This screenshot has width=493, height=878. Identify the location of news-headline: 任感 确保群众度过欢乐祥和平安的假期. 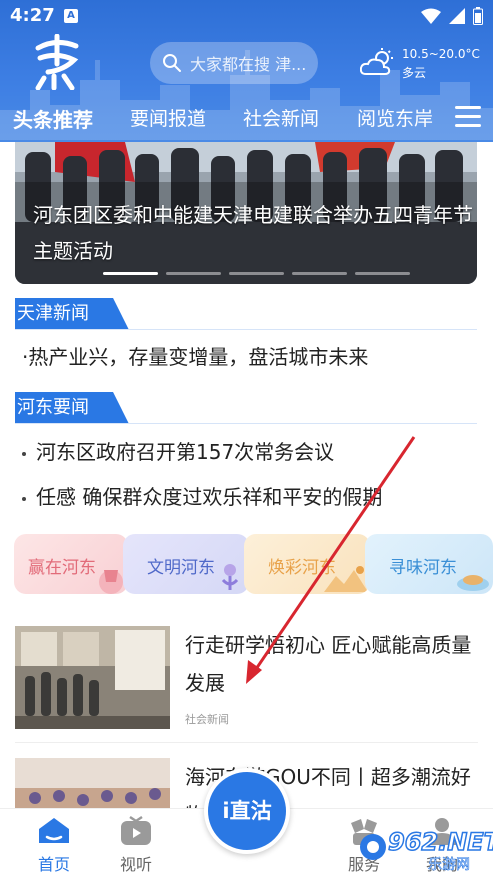
(242, 495).